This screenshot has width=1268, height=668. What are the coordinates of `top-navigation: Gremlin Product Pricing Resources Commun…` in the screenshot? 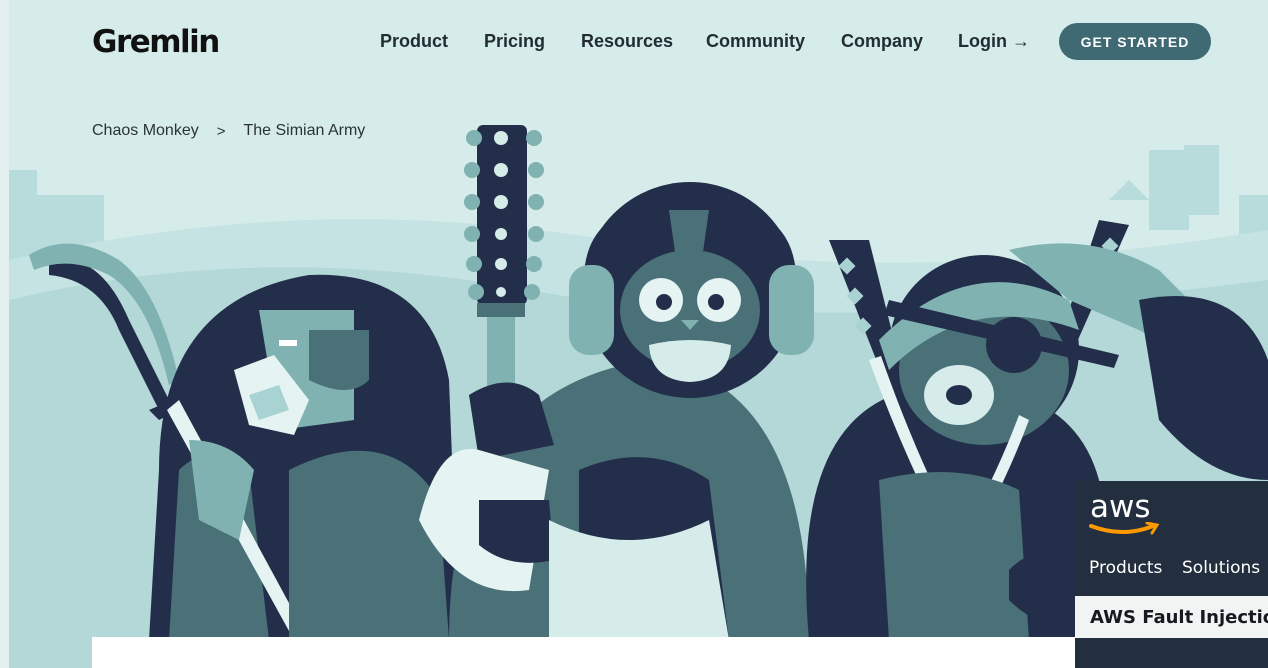 It's located at (634, 42).